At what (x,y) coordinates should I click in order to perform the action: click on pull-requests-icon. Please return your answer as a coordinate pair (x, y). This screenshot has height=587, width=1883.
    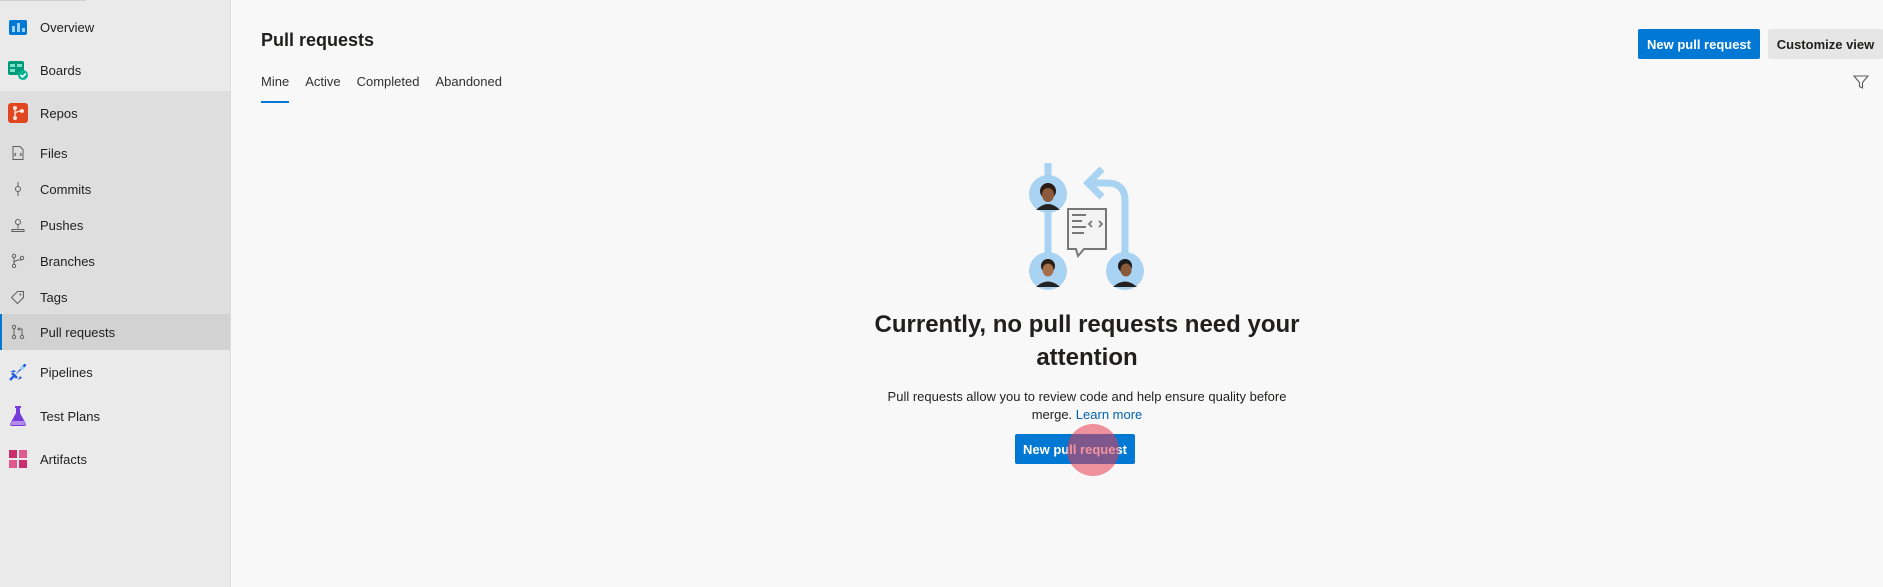
    Looking at the image, I should click on (18, 332).